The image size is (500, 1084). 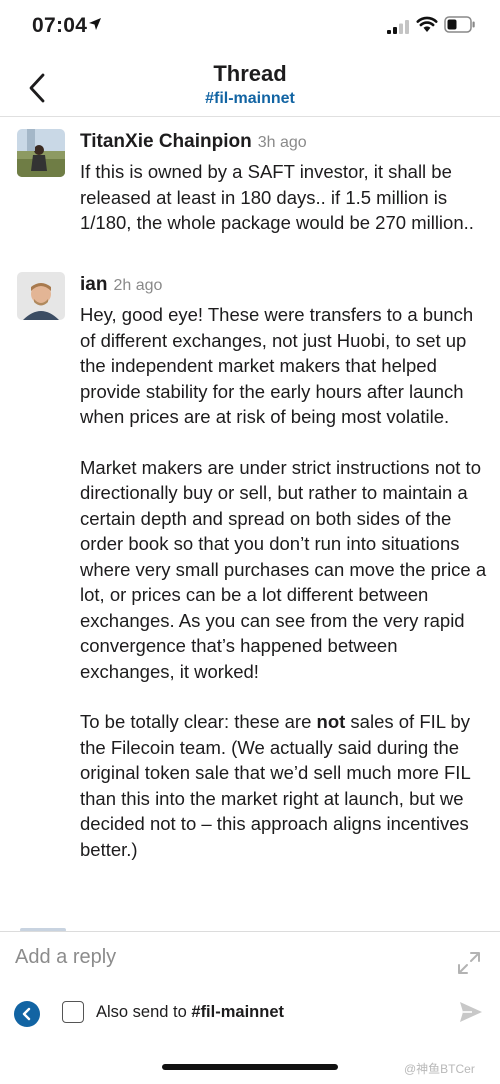 What do you see at coordinates (282, 142) in the screenshot?
I see `timestamp: 3h ago` at bounding box center [282, 142].